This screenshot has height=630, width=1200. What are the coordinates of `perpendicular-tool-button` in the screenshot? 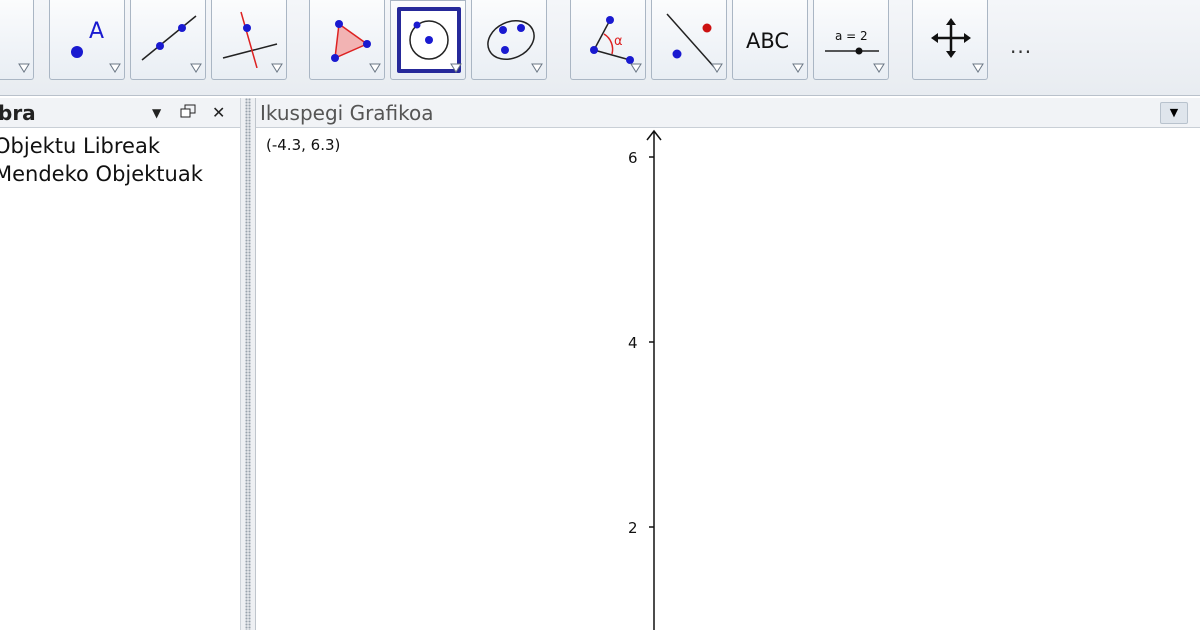 It's located at (249, 40).